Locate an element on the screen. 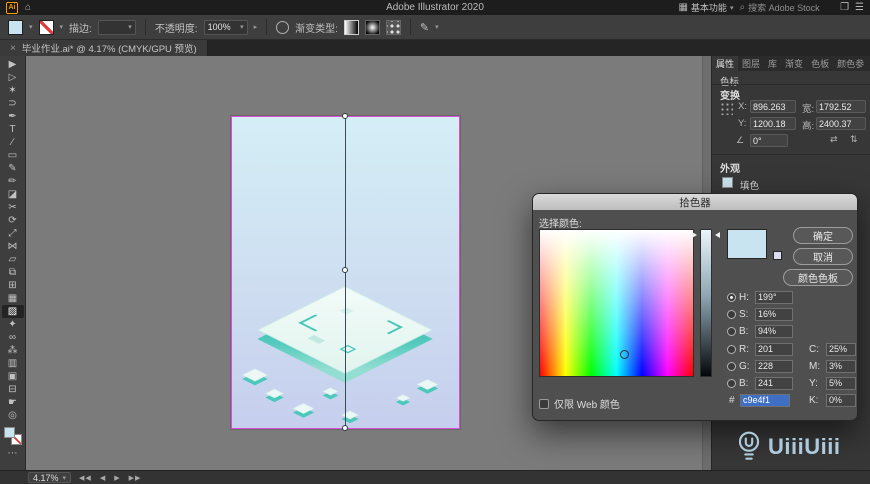 The height and width of the screenshot is (484, 870). h-radio is located at coordinates (731, 297).